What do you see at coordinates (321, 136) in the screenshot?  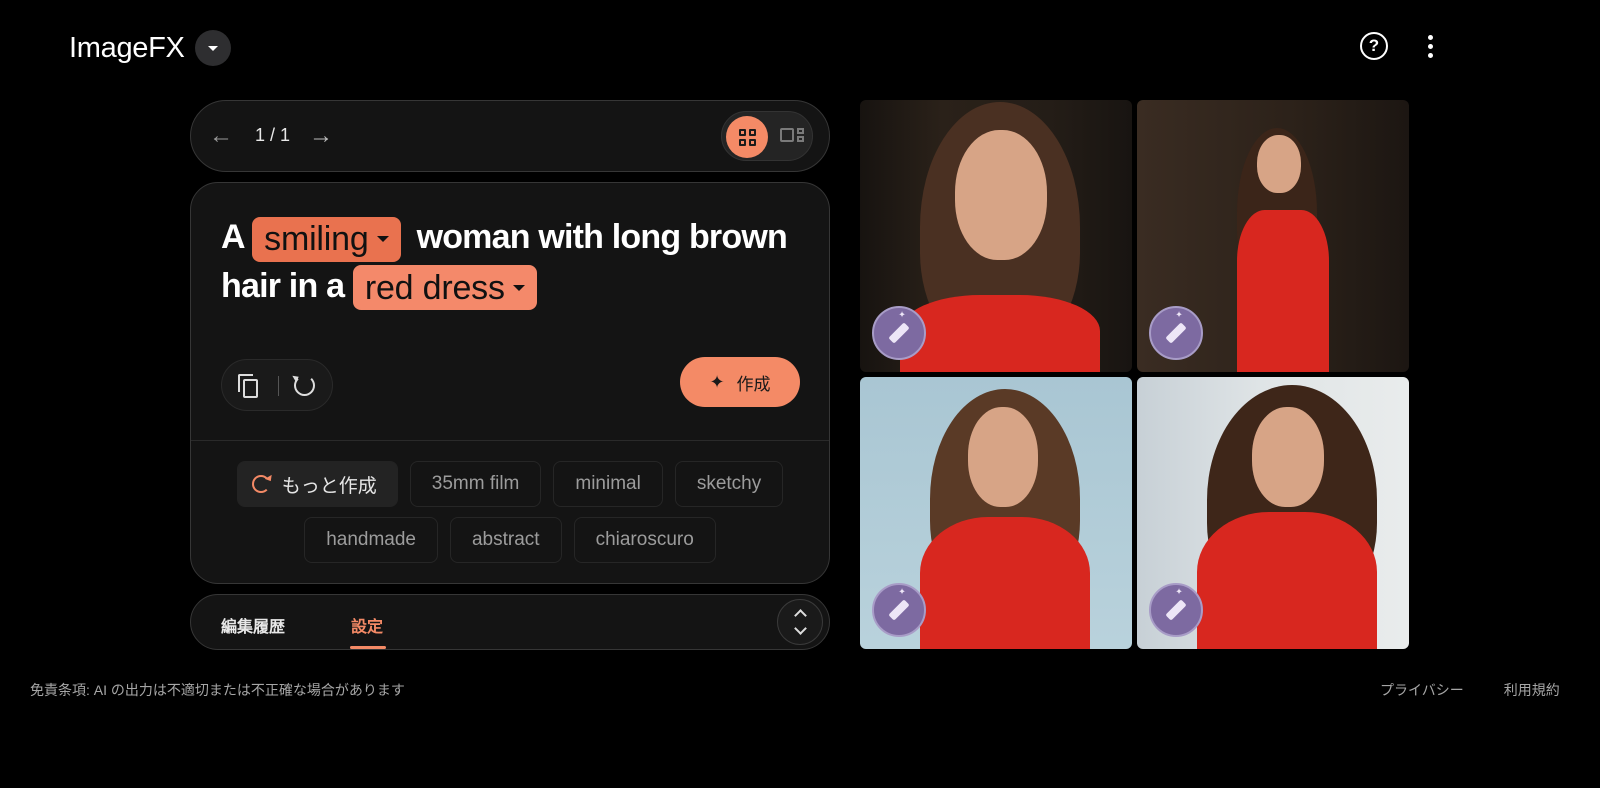 I see `arrow-forward-icon: →` at bounding box center [321, 136].